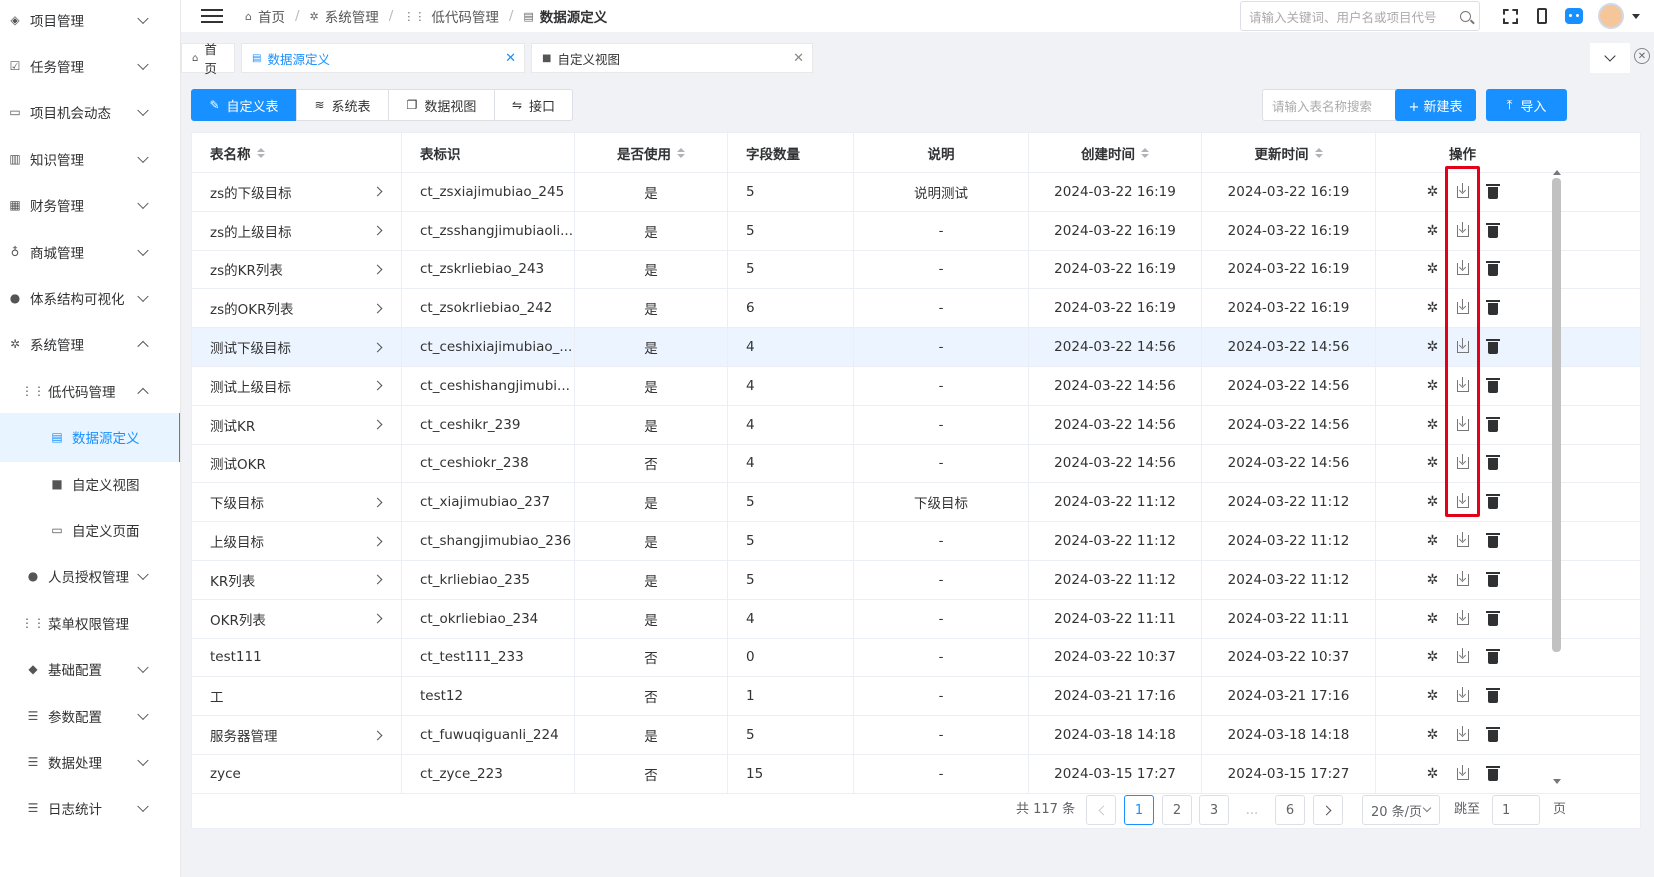 Image resolution: width=1654 pixels, height=877 pixels. Describe the element at coordinates (1290, 810) in the screenshot. I see `page-6-button: 6` at that location.